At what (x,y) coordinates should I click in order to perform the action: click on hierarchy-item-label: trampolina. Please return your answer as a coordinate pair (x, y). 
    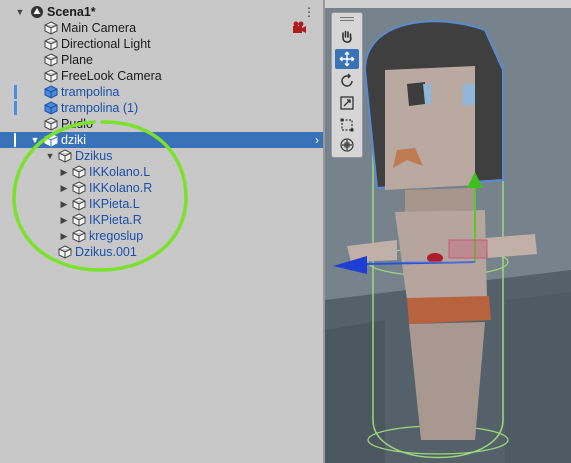
    Looking at the image, I should click on (90, 92).